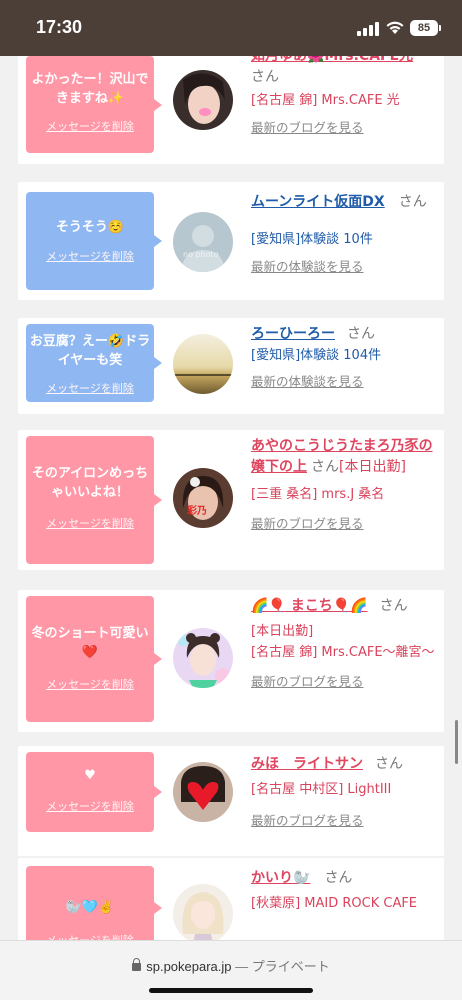  I want to click on user-info: ろーひーろー さん [愛知県]体験談 104件 最新の体験談を見る, so click(346, 357).